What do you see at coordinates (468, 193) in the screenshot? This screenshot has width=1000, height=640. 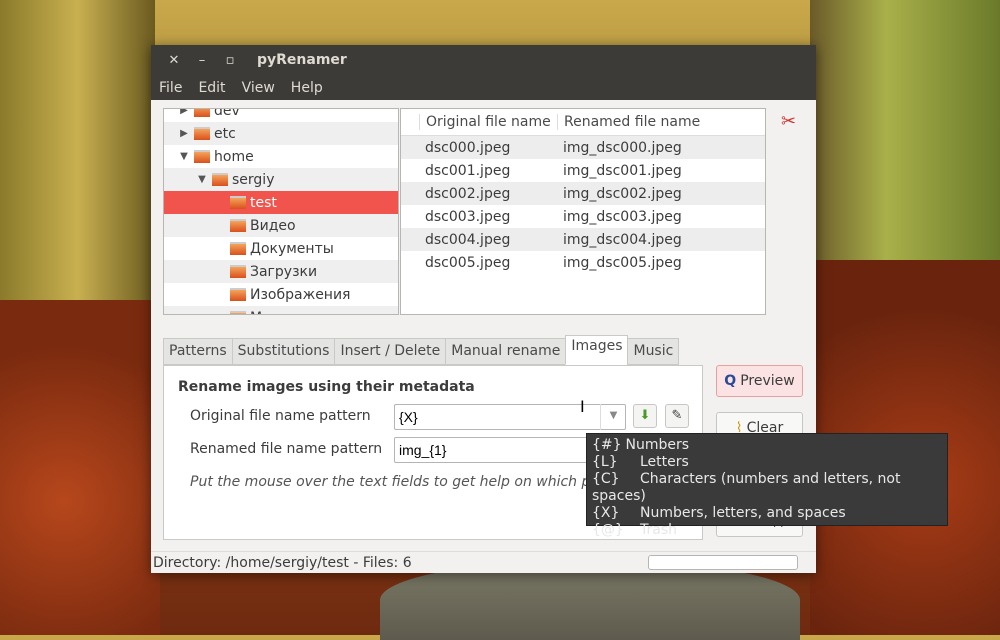 I see `original-name: dsc002.jpeg` at bounding box center [468, 193].